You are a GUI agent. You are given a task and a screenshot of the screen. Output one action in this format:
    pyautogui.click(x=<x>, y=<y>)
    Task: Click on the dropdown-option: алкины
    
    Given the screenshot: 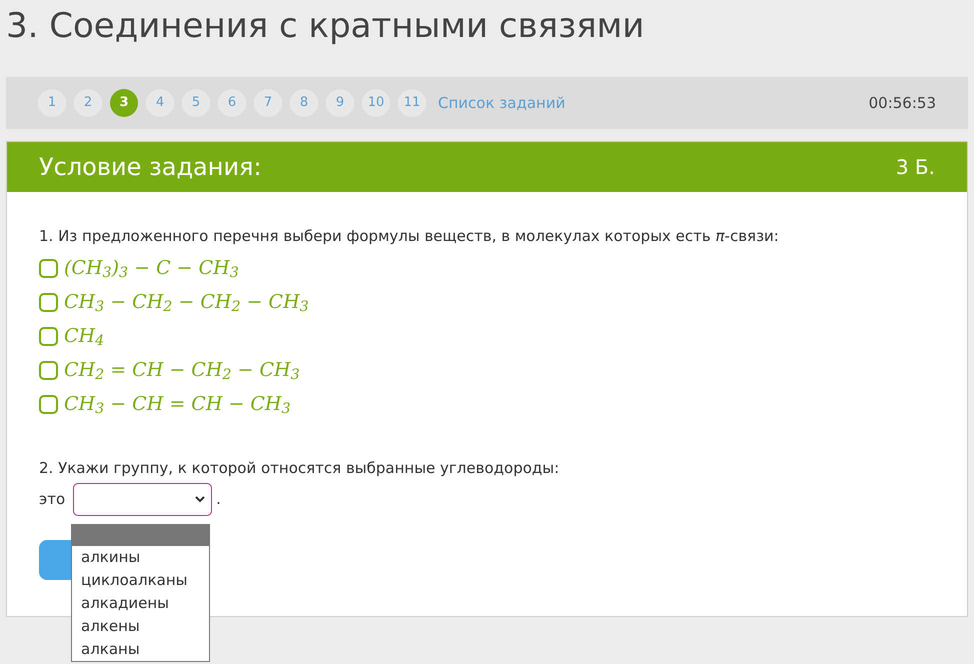 What is the action you would take?
    pyautogui.click(x=140, y=557)
    